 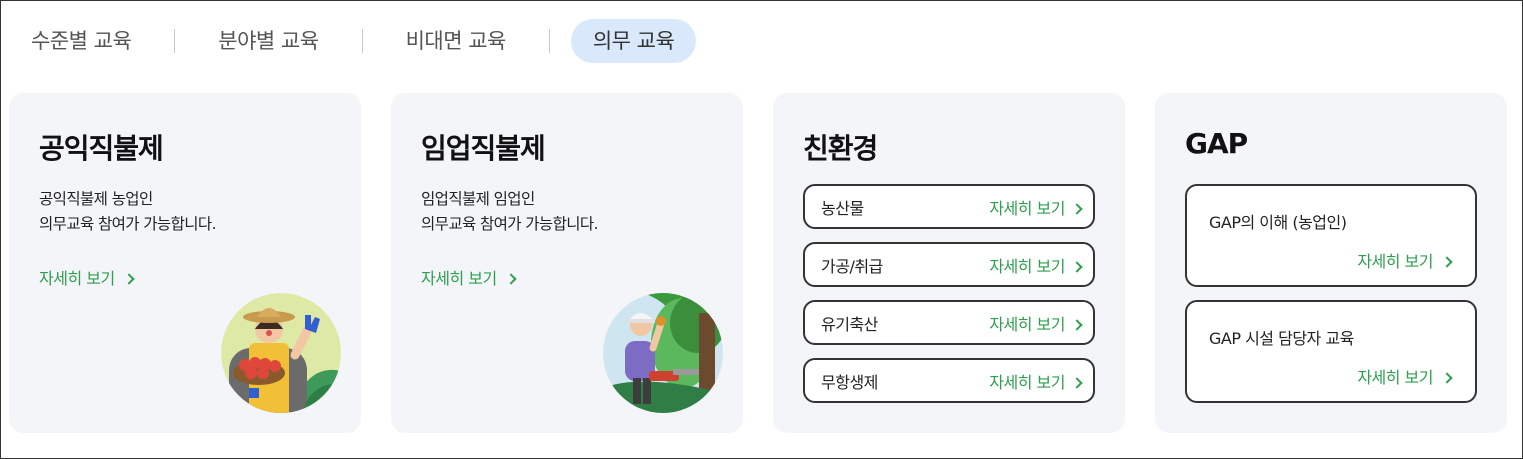 What do you see at coordinates (1278, 222) in the screenshot?
I see `item-label: GAP의 이해 (농업인)` at bounding box center [1278, 222].